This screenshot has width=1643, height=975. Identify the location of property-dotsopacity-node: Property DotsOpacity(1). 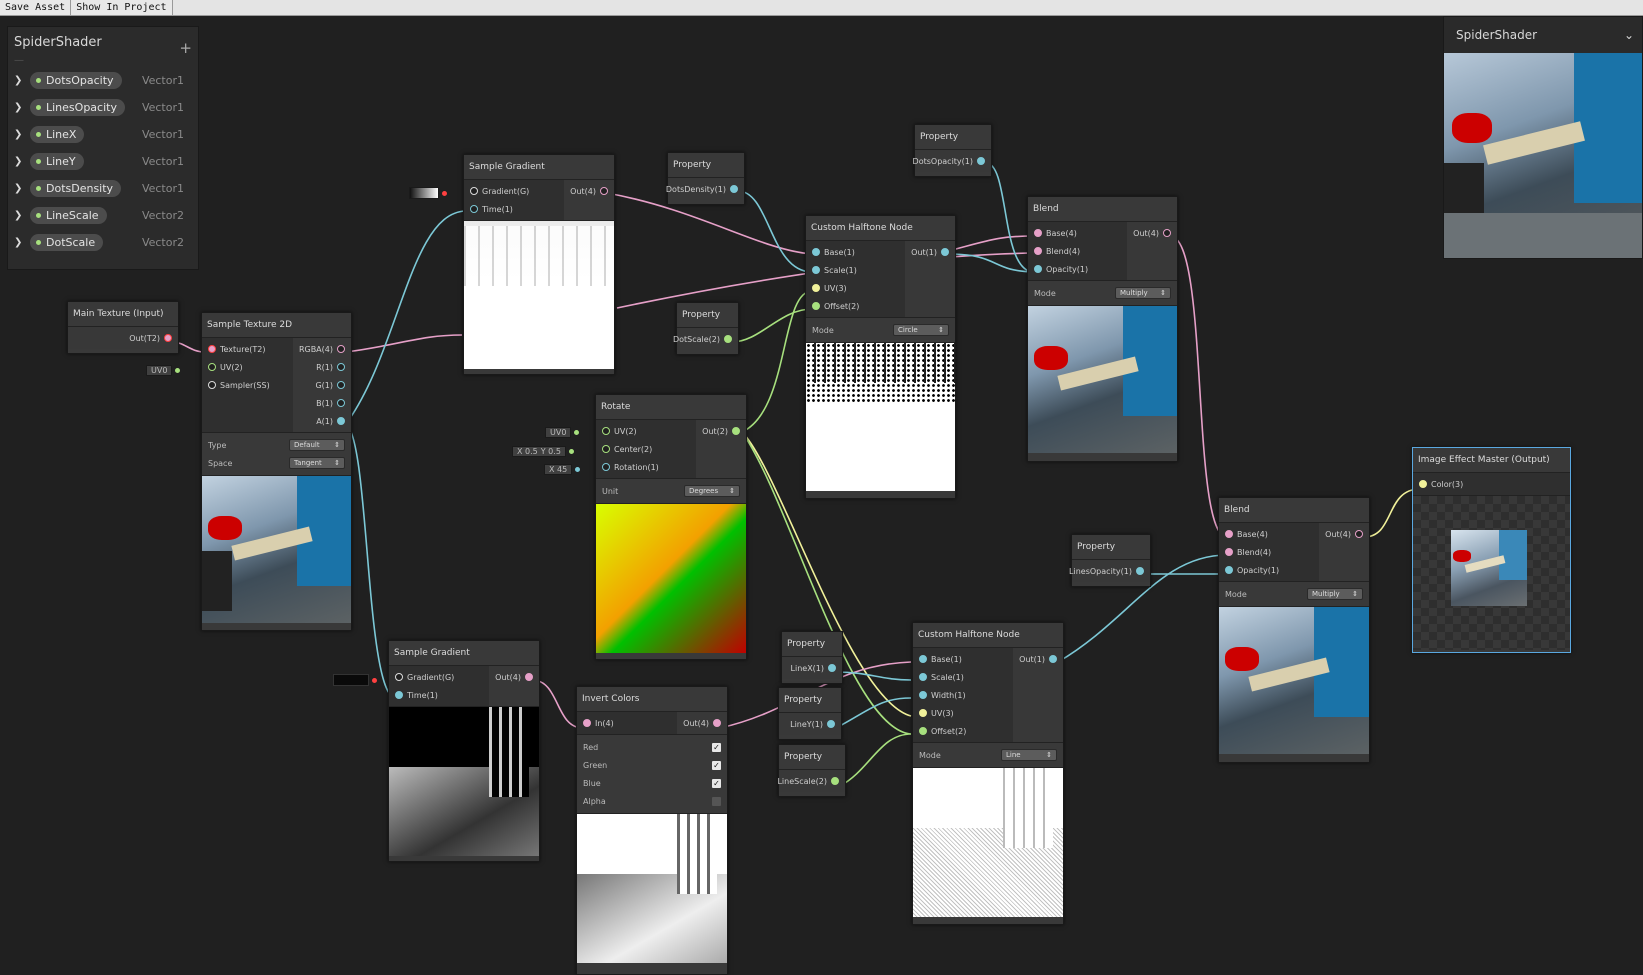
(952, 150).